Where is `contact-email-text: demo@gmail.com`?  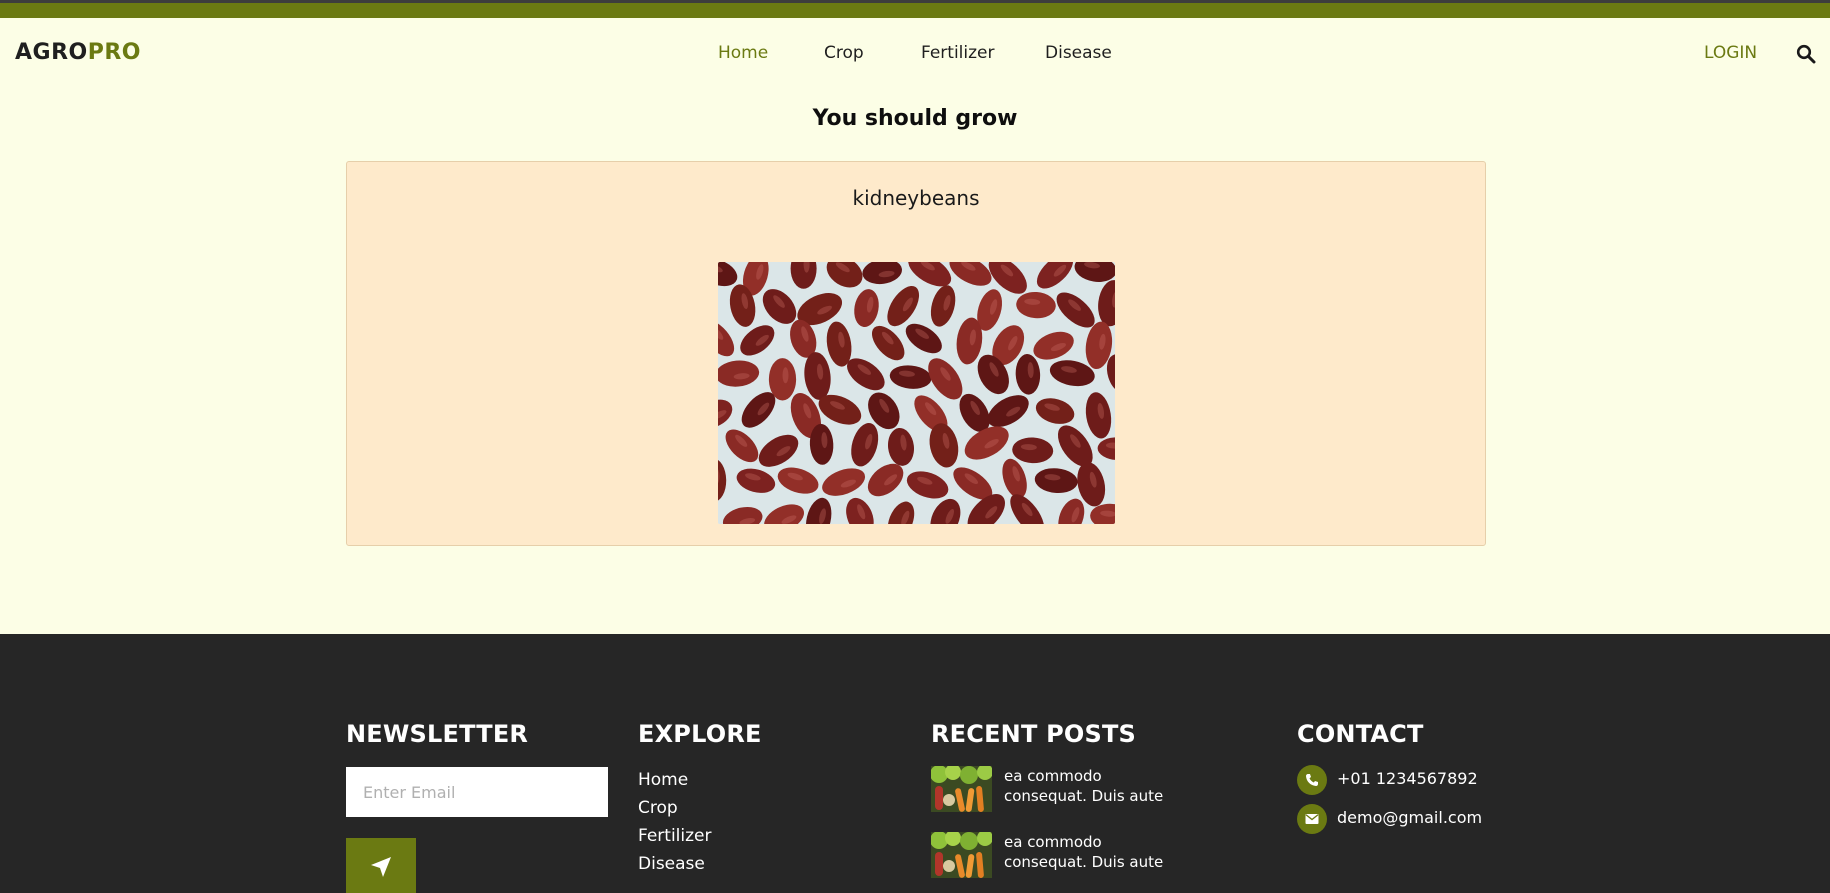 contact-email-text: demo@gmail.com is located at coordinates (1410, 817).